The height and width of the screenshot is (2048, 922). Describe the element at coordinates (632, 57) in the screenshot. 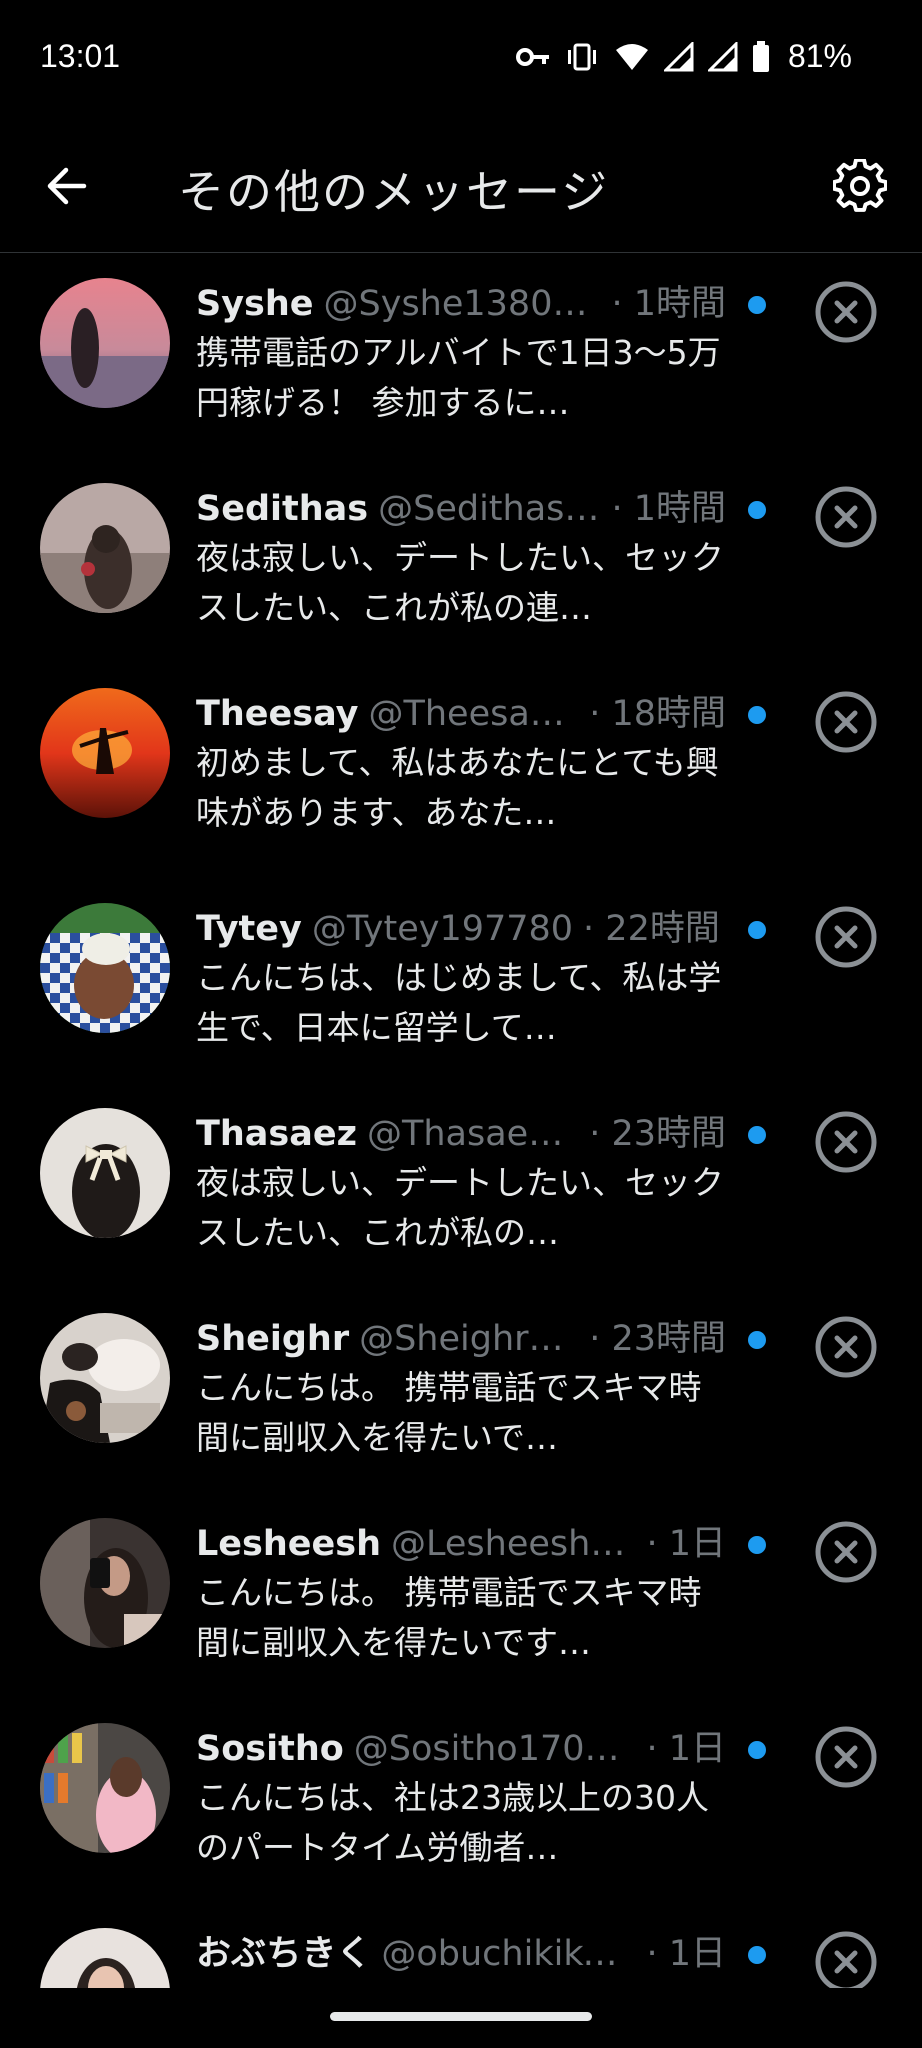

I see `wifi-icon` at that location.